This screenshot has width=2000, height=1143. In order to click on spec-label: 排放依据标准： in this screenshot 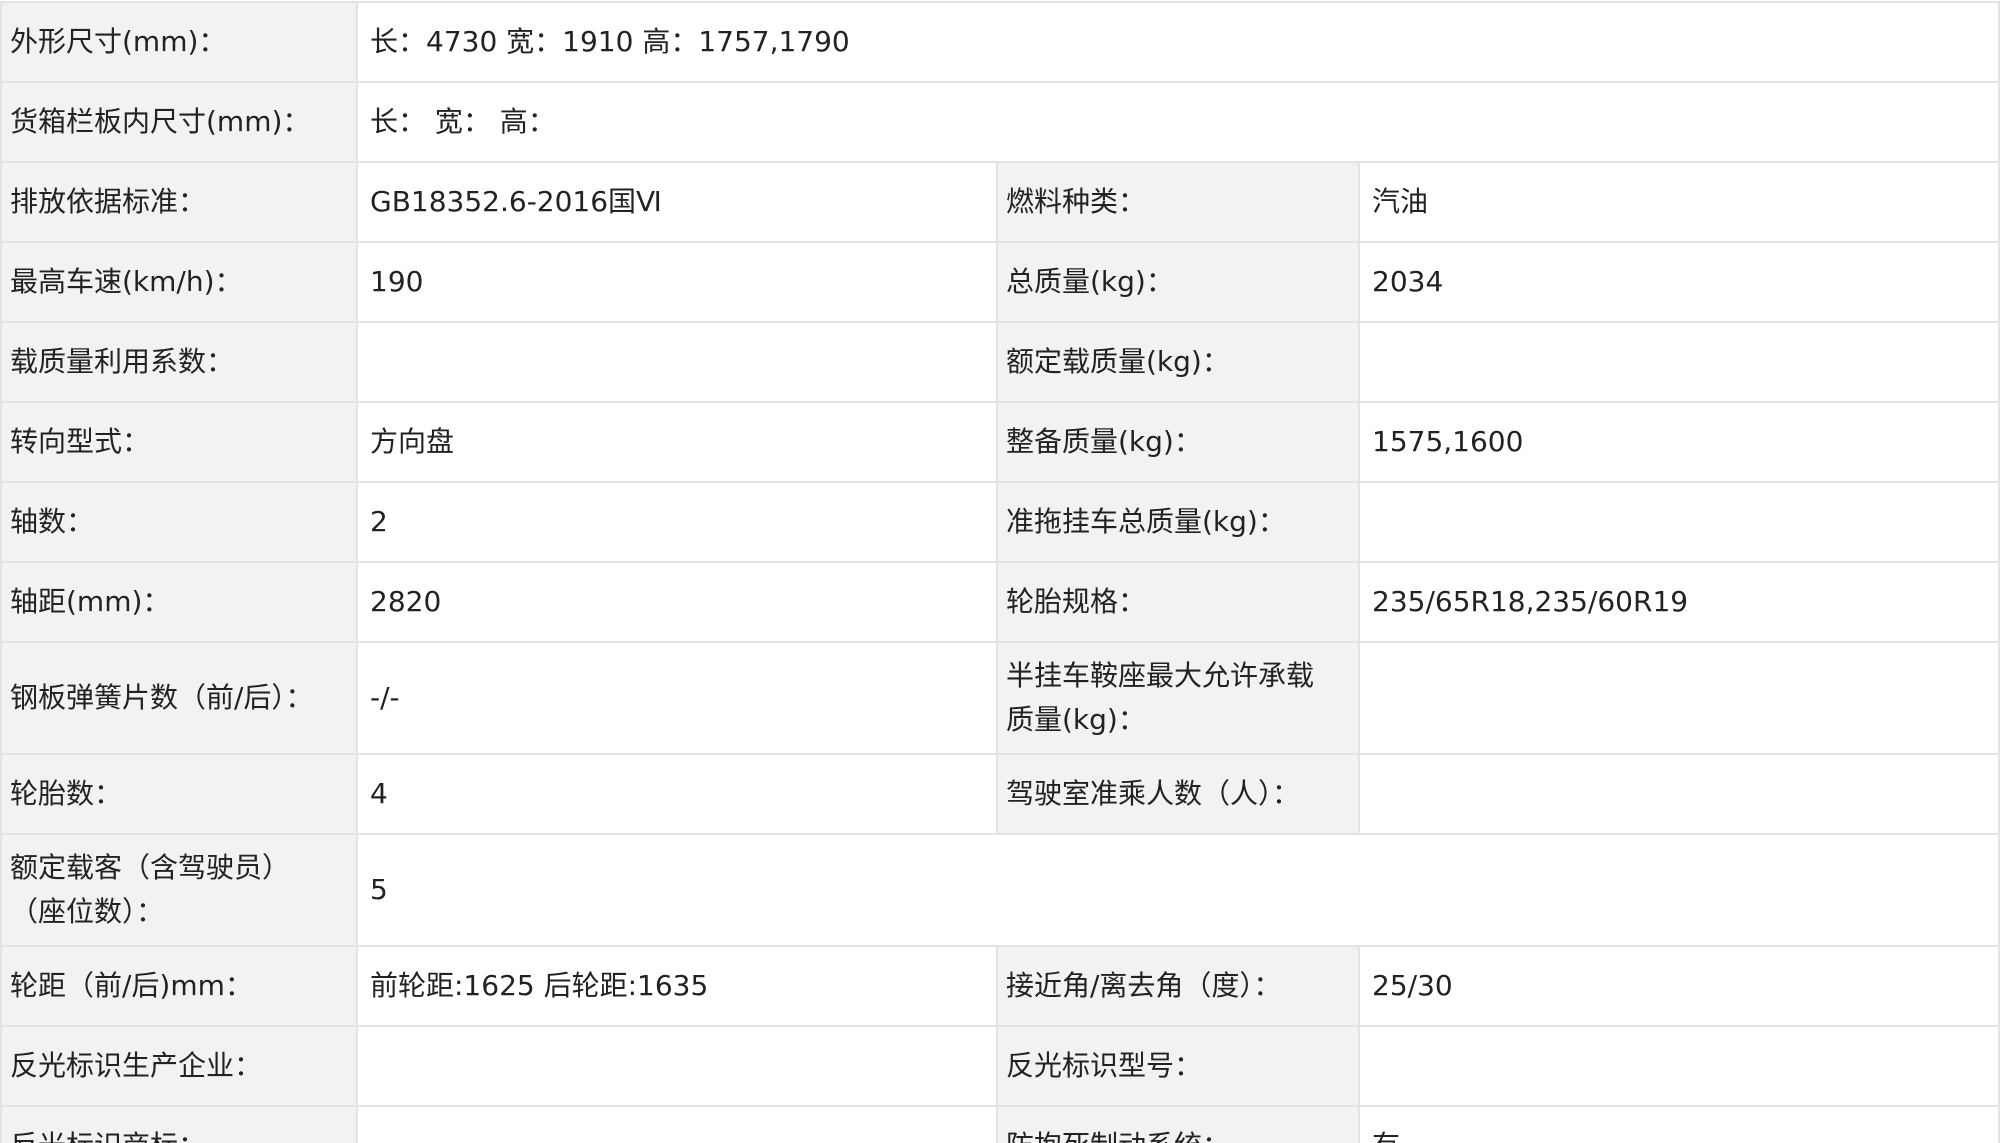, I will do `click(179, 202)`.